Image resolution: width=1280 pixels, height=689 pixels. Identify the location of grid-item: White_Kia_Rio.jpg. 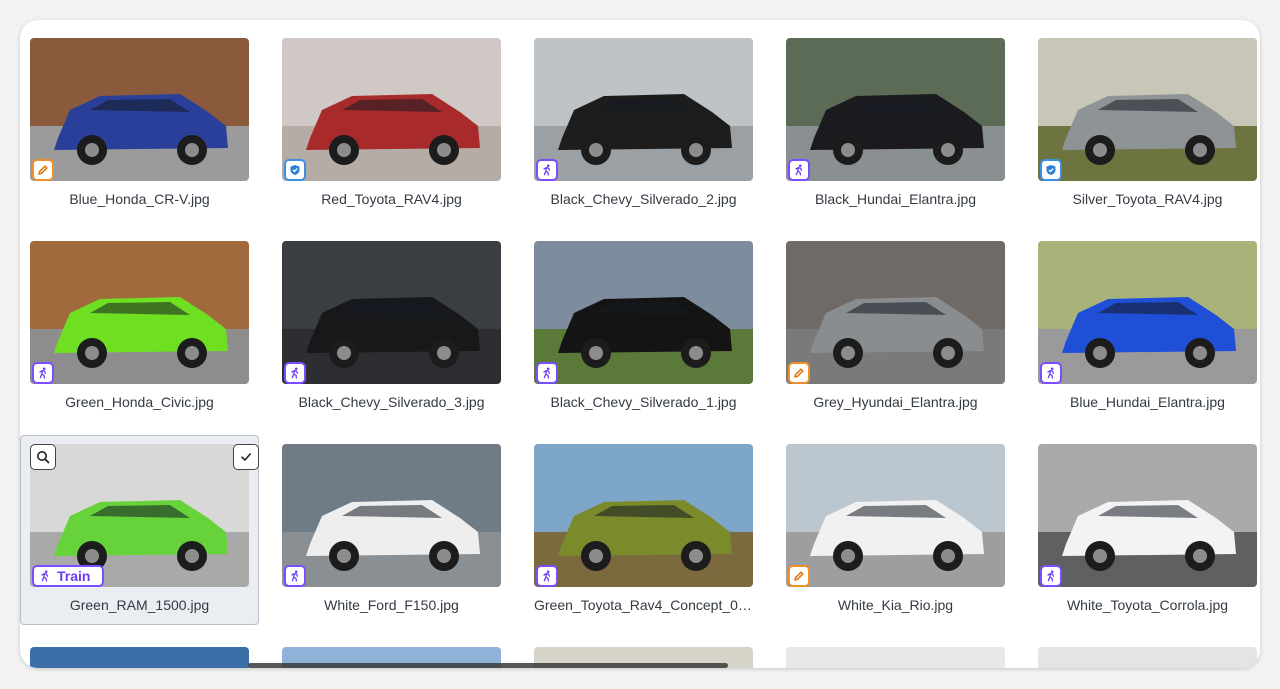
(895, 535).